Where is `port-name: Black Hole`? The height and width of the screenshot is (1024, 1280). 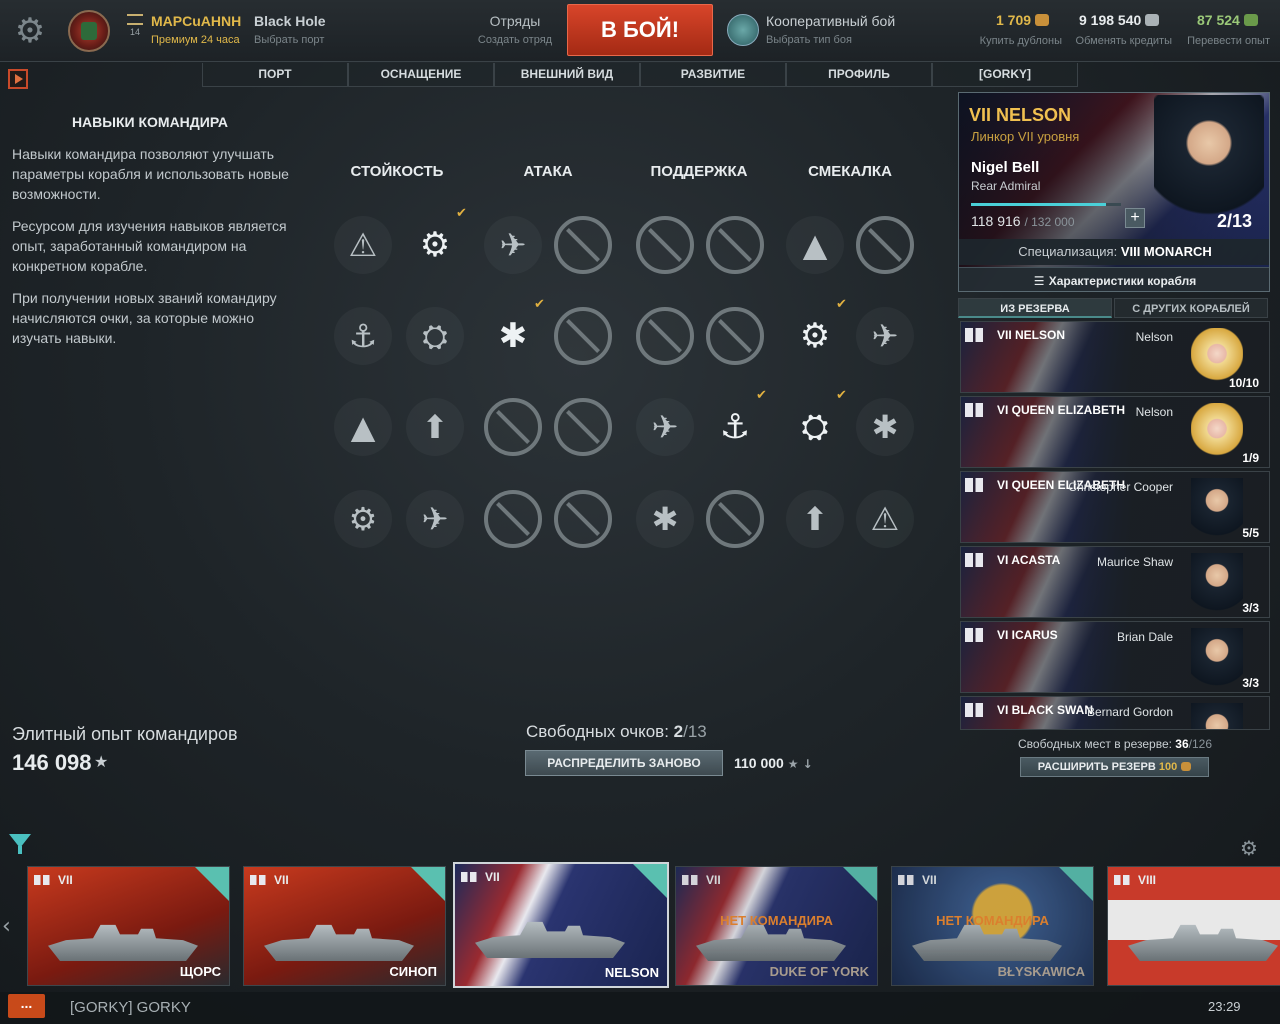
port-name: Black Hole is located at coordinates (290, 21).